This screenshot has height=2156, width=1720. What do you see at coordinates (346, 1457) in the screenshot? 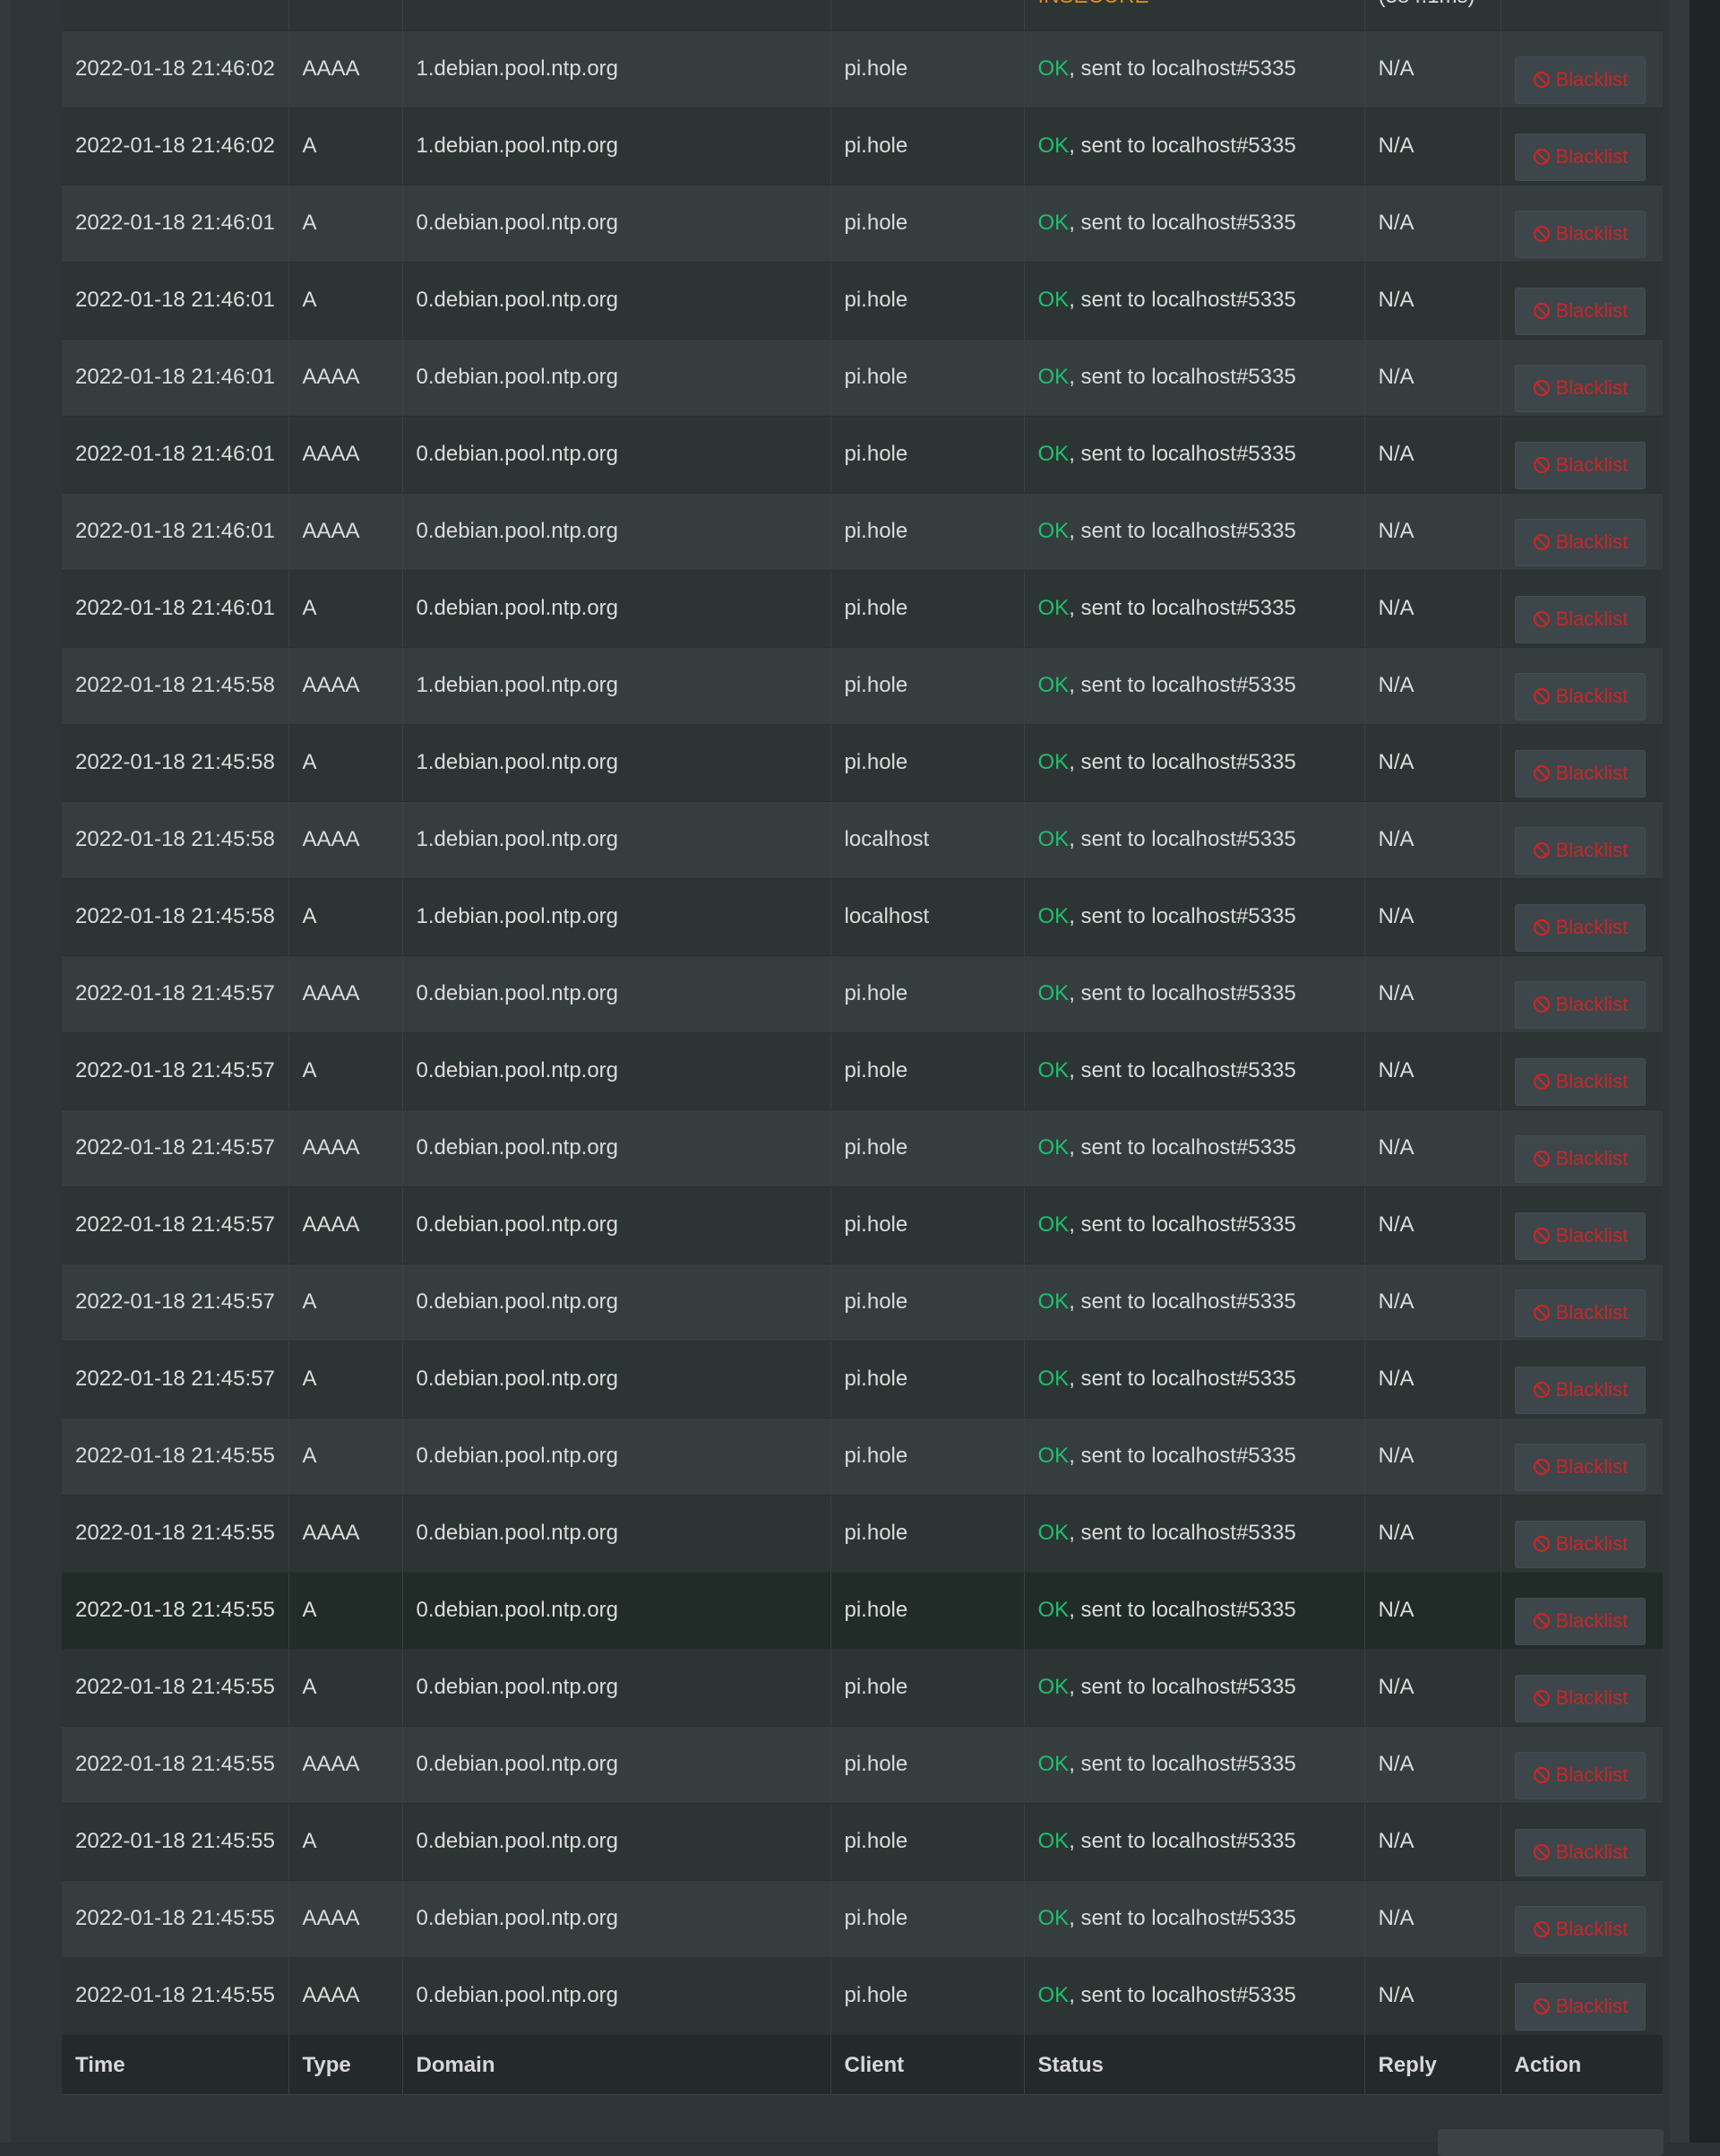
I see `type-cell: A` at bounding box center [346, 1457].